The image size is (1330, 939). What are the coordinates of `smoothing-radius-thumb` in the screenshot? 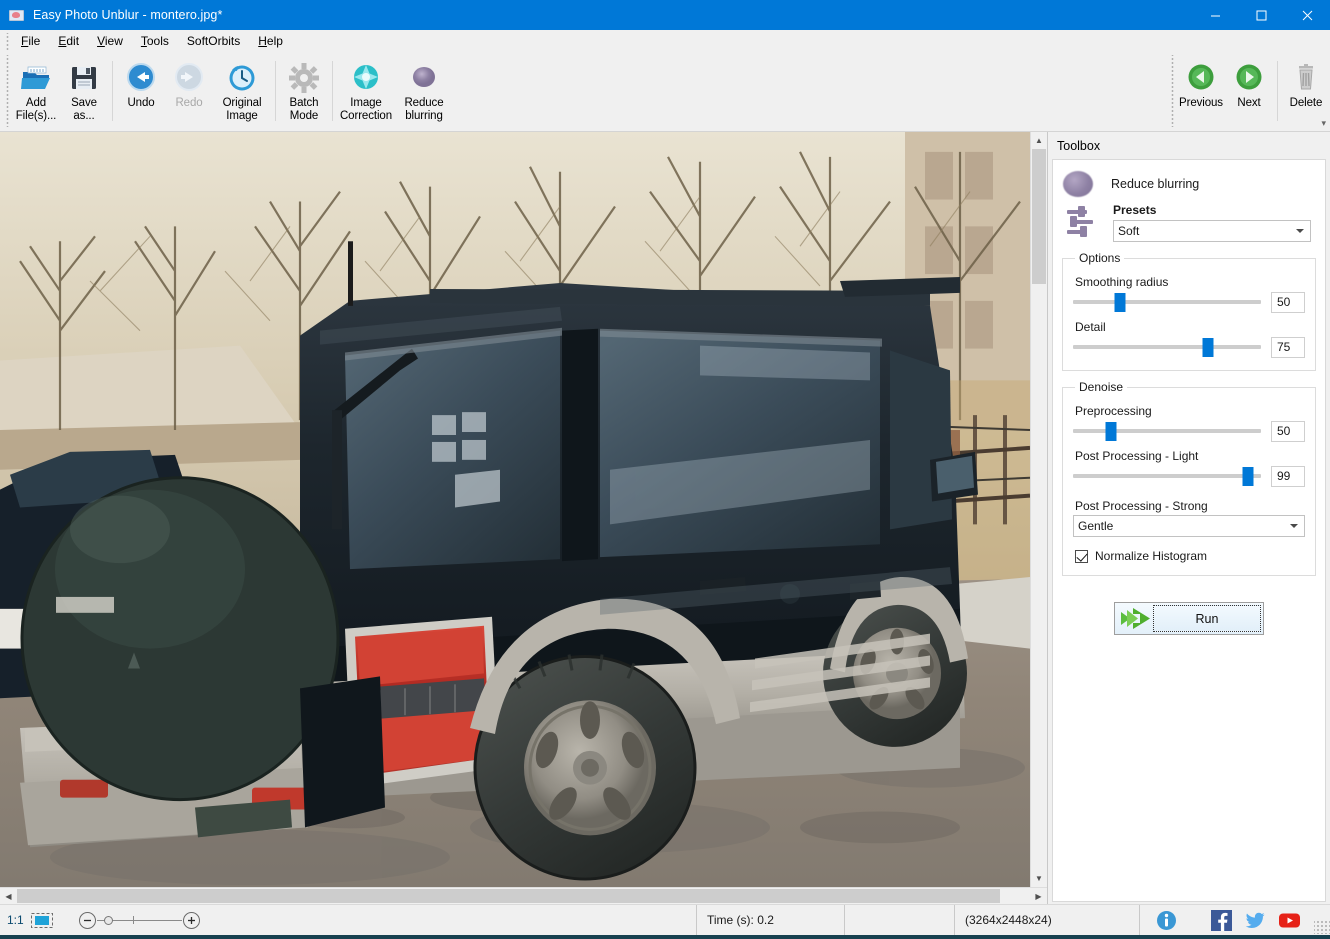 It's located at (1120, 302).